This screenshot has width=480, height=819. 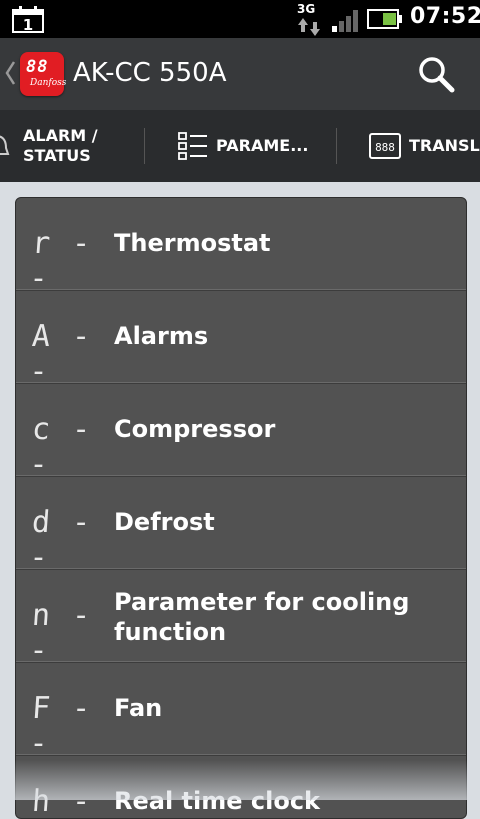 I want to click on group-label: Real time clock, so click(x=217, y=801).